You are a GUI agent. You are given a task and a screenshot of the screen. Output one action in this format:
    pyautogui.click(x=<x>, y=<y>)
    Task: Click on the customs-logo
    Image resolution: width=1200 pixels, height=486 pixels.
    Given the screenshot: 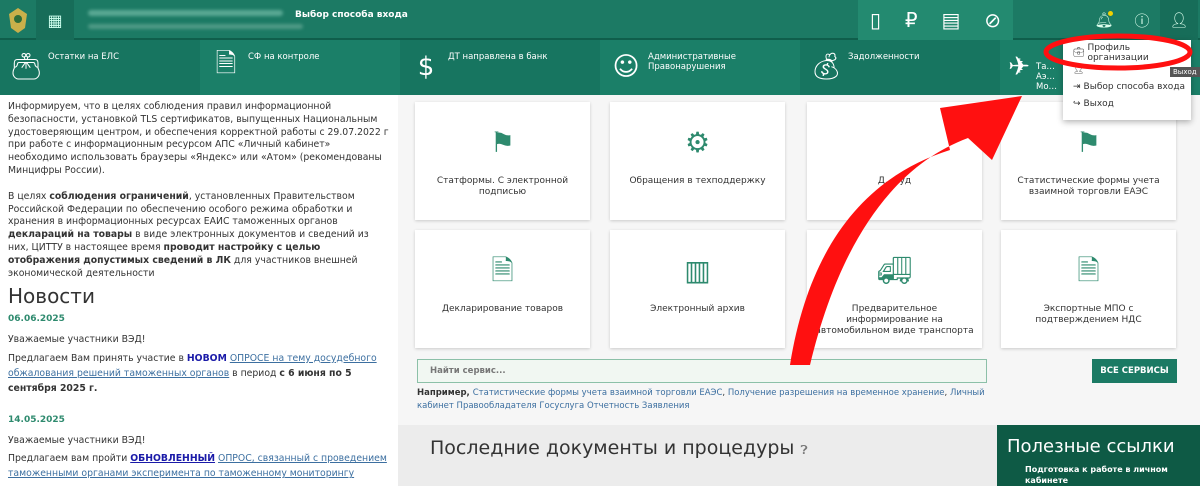 What is the action you would take?
    pyautogui.click(x=18, y=20)
    